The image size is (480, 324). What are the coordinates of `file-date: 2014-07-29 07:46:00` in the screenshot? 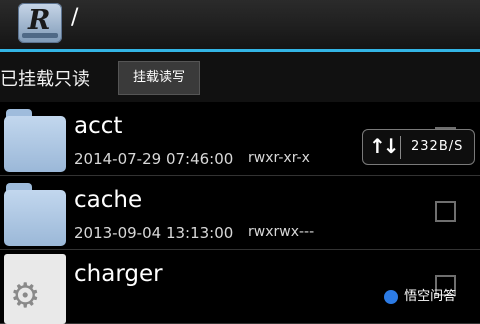 It's located at (154, 159).